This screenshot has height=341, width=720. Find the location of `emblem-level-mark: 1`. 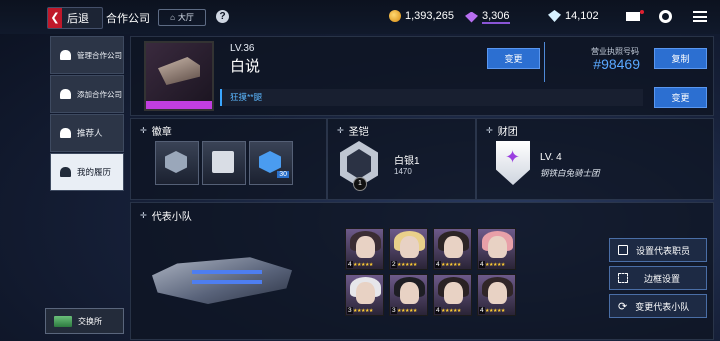

emblem-level-mark: 1 is located at coordinates (360, 184).